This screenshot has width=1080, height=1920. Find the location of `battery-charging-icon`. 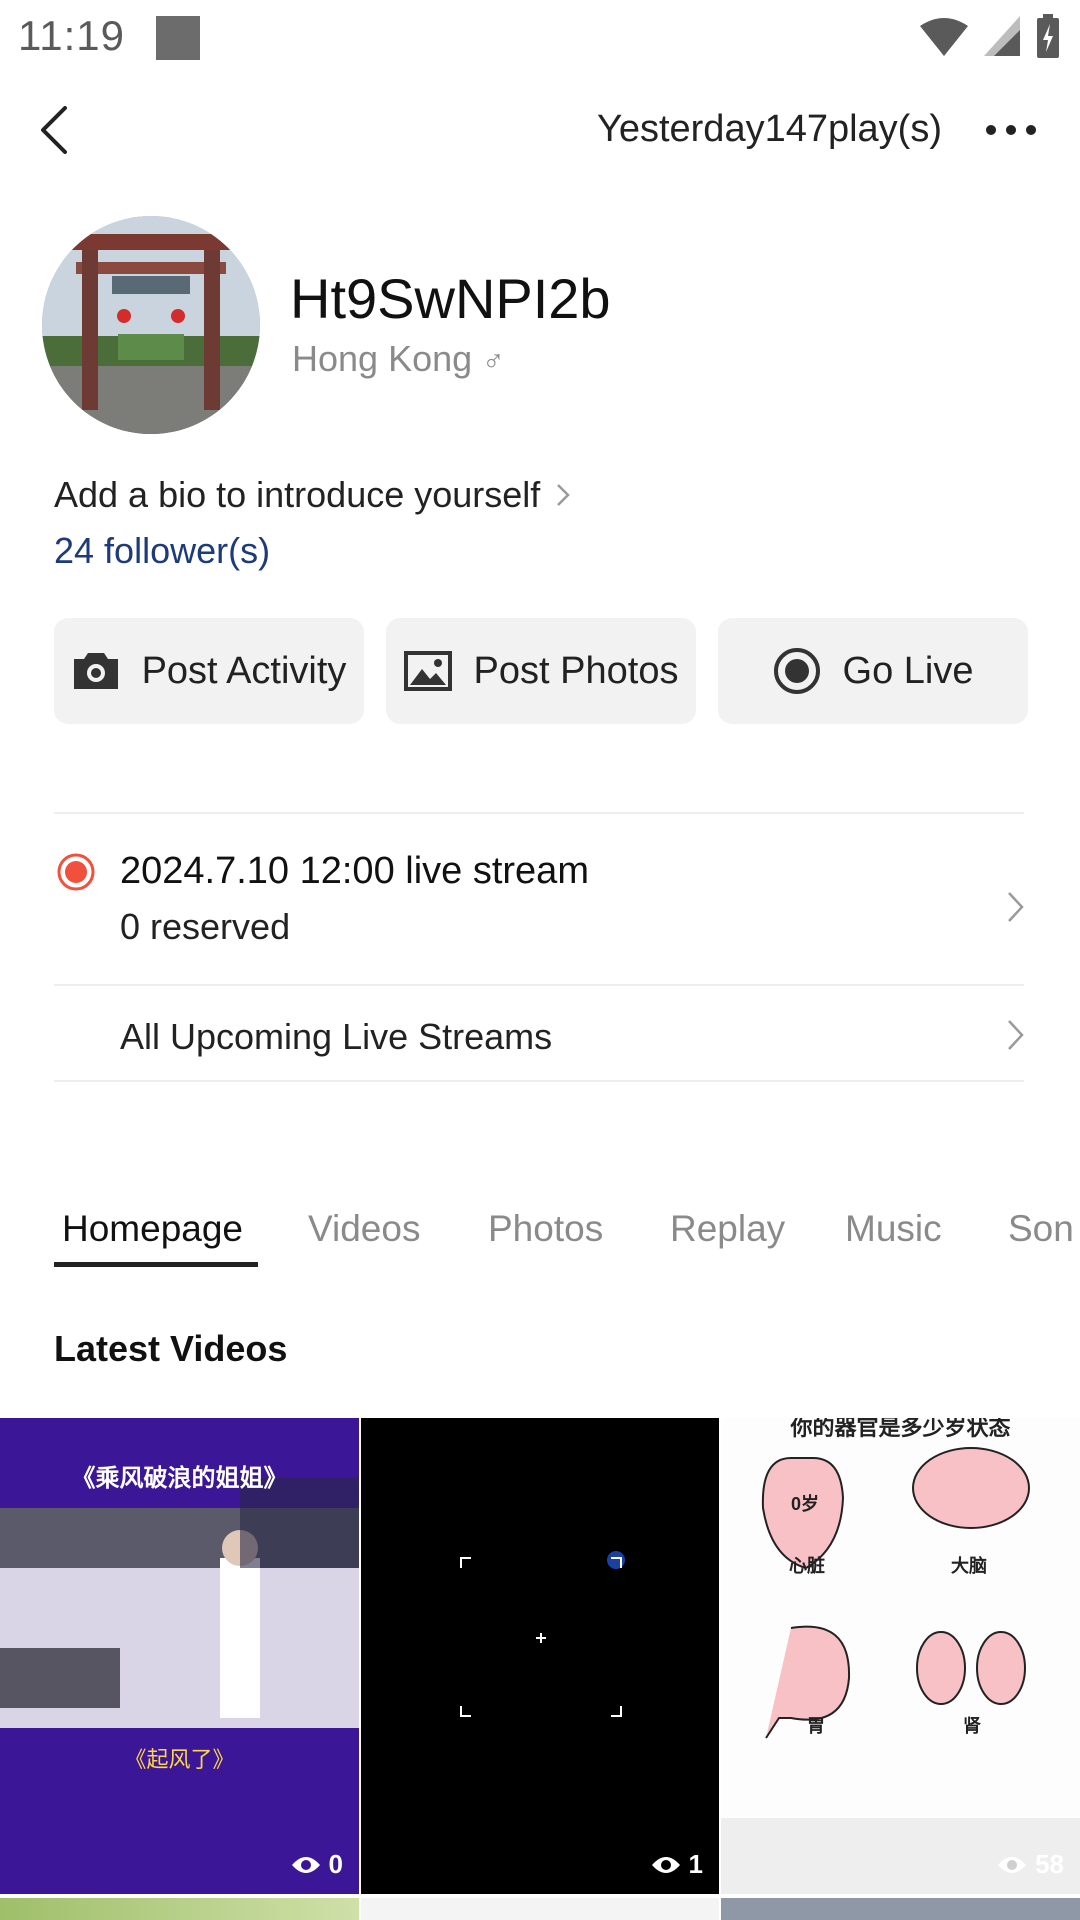

battery-charging-icon is located at coordinates (1048, 36).